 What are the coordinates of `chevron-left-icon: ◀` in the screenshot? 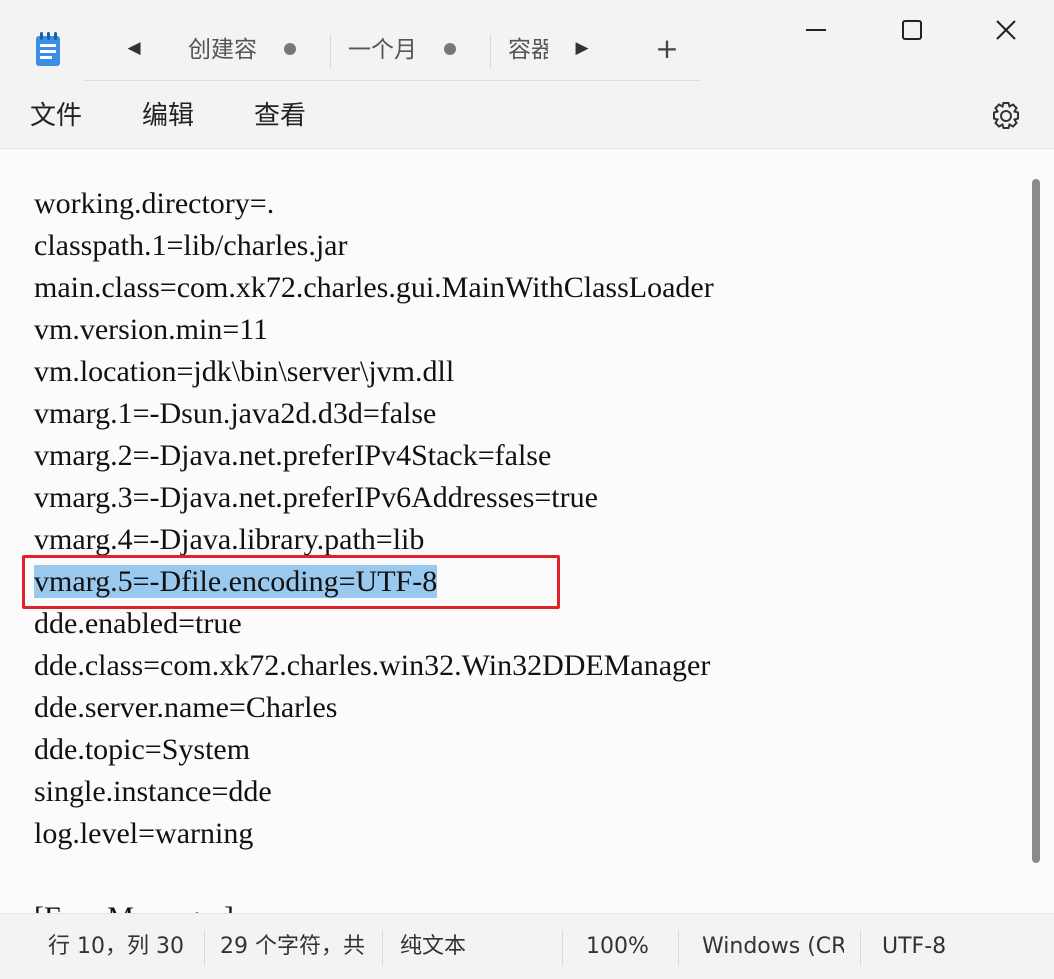 It's located at (134, 50).